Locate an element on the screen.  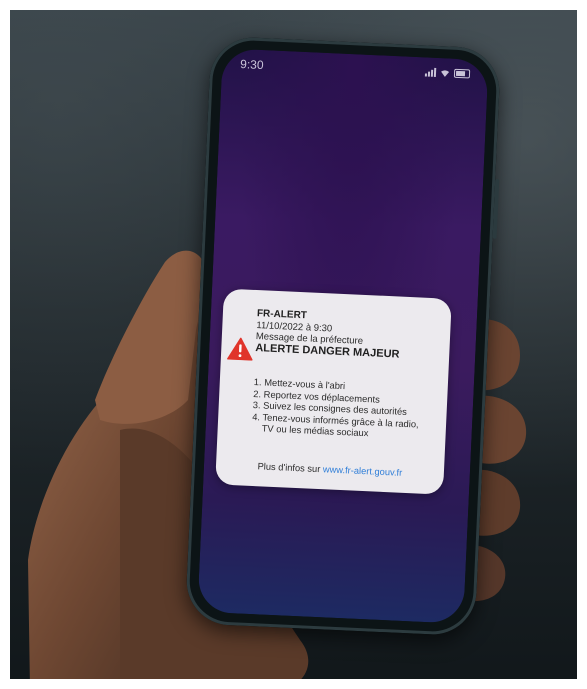
battery-icon is located at coordinates (462, 73).